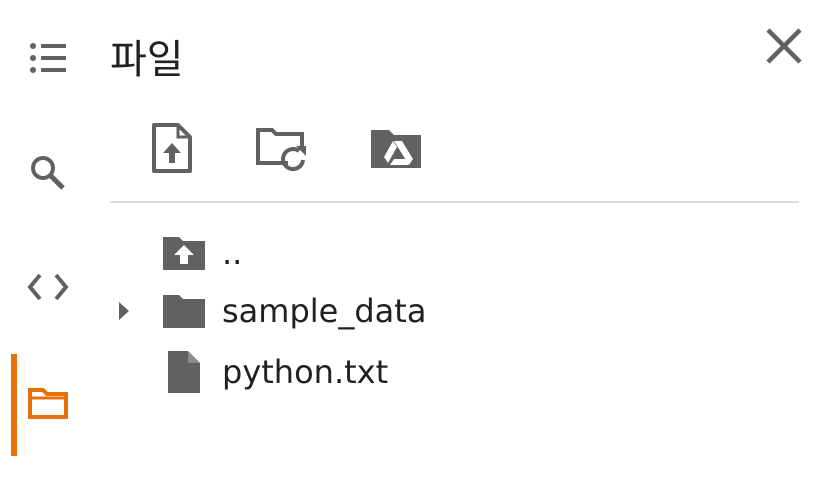  Describe the element at coordinates (124, 311) in the screenshot. I see `expand-arrow-icon` at that location.